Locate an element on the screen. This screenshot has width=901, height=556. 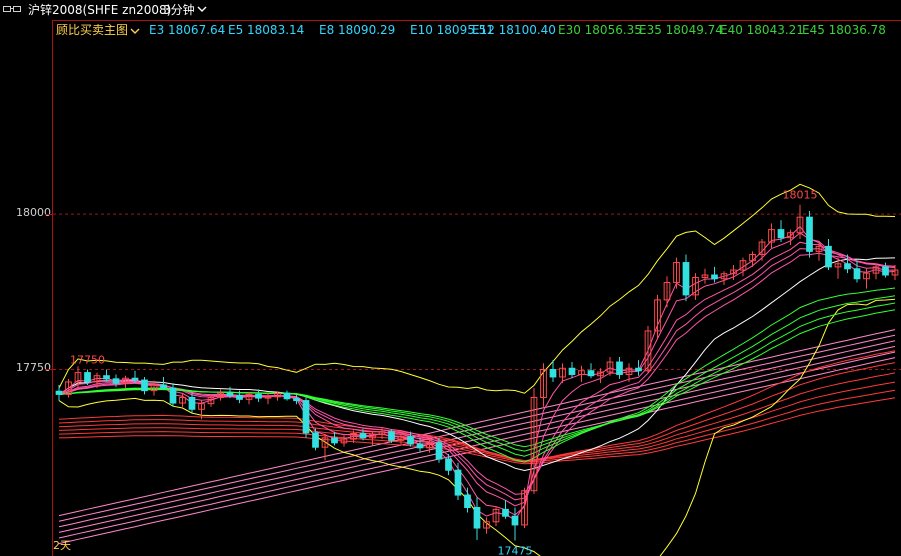
price-annotation: 17475 is located at coordinates (515, 550).